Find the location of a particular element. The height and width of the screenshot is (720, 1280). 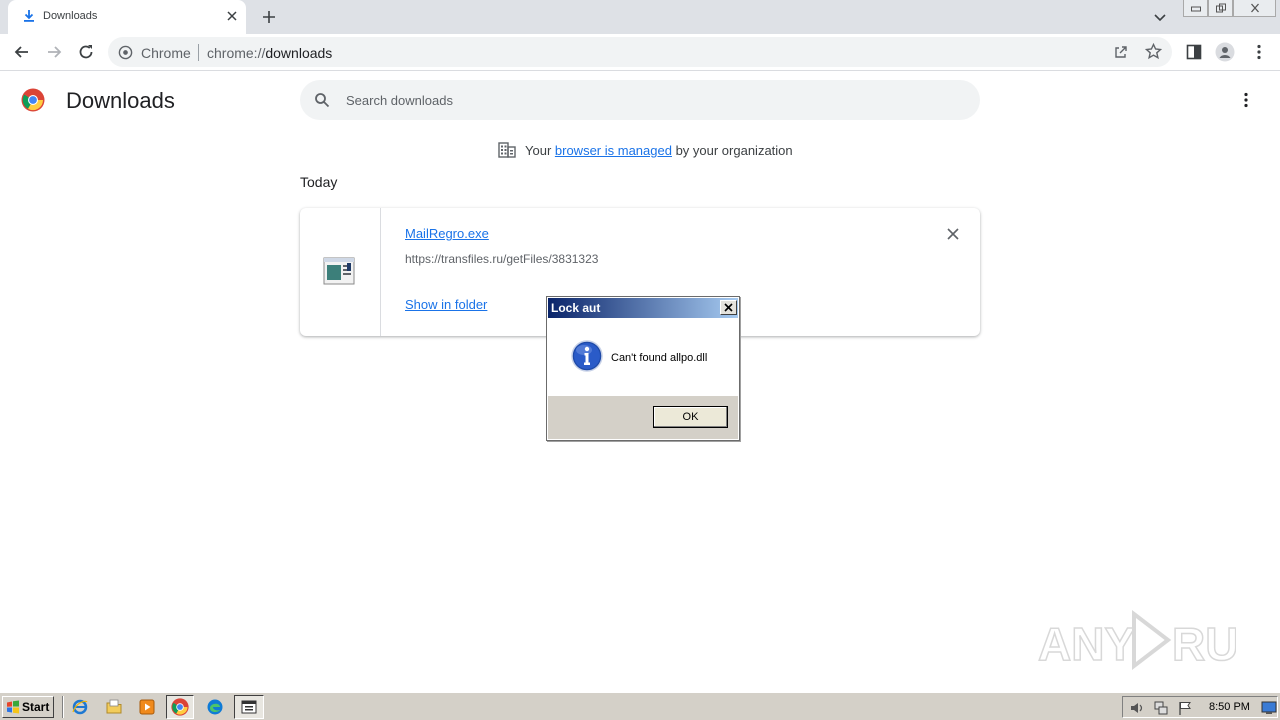

taskbar-app-button is located at coordinates (249, 707).